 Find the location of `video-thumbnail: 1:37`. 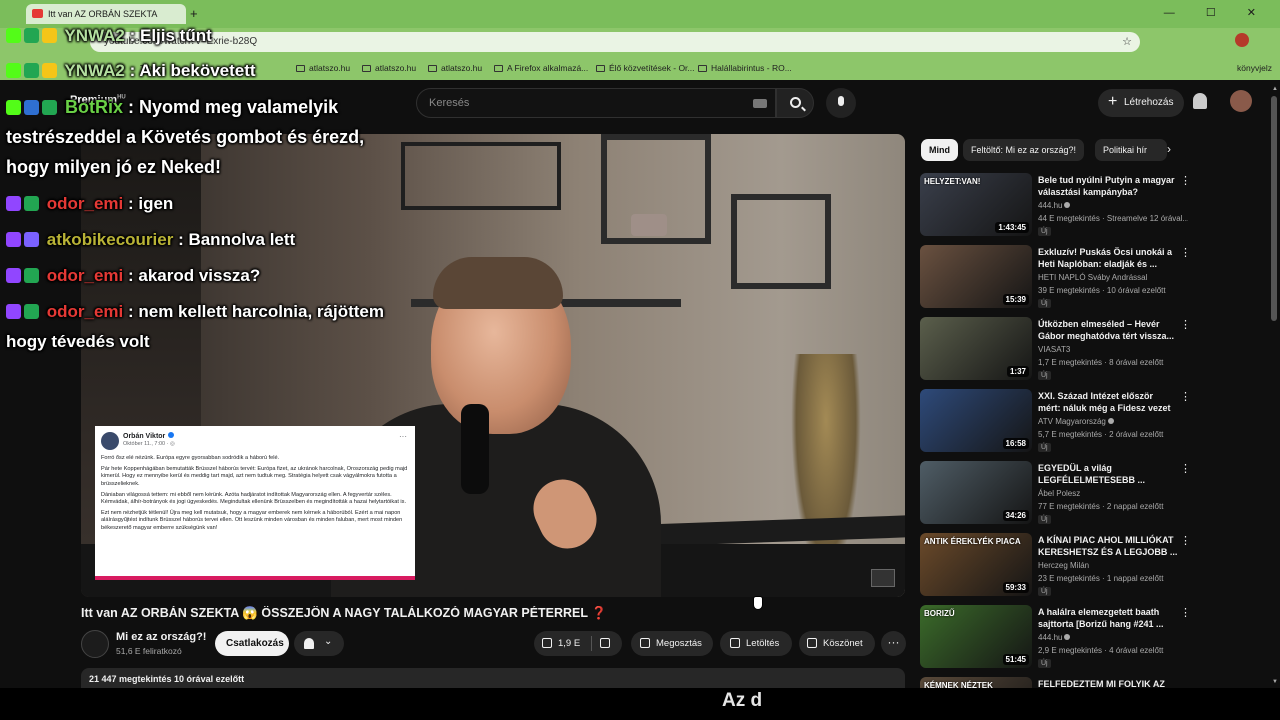

video-thumbnail: 1:37 is located at coordinates (976, 348).